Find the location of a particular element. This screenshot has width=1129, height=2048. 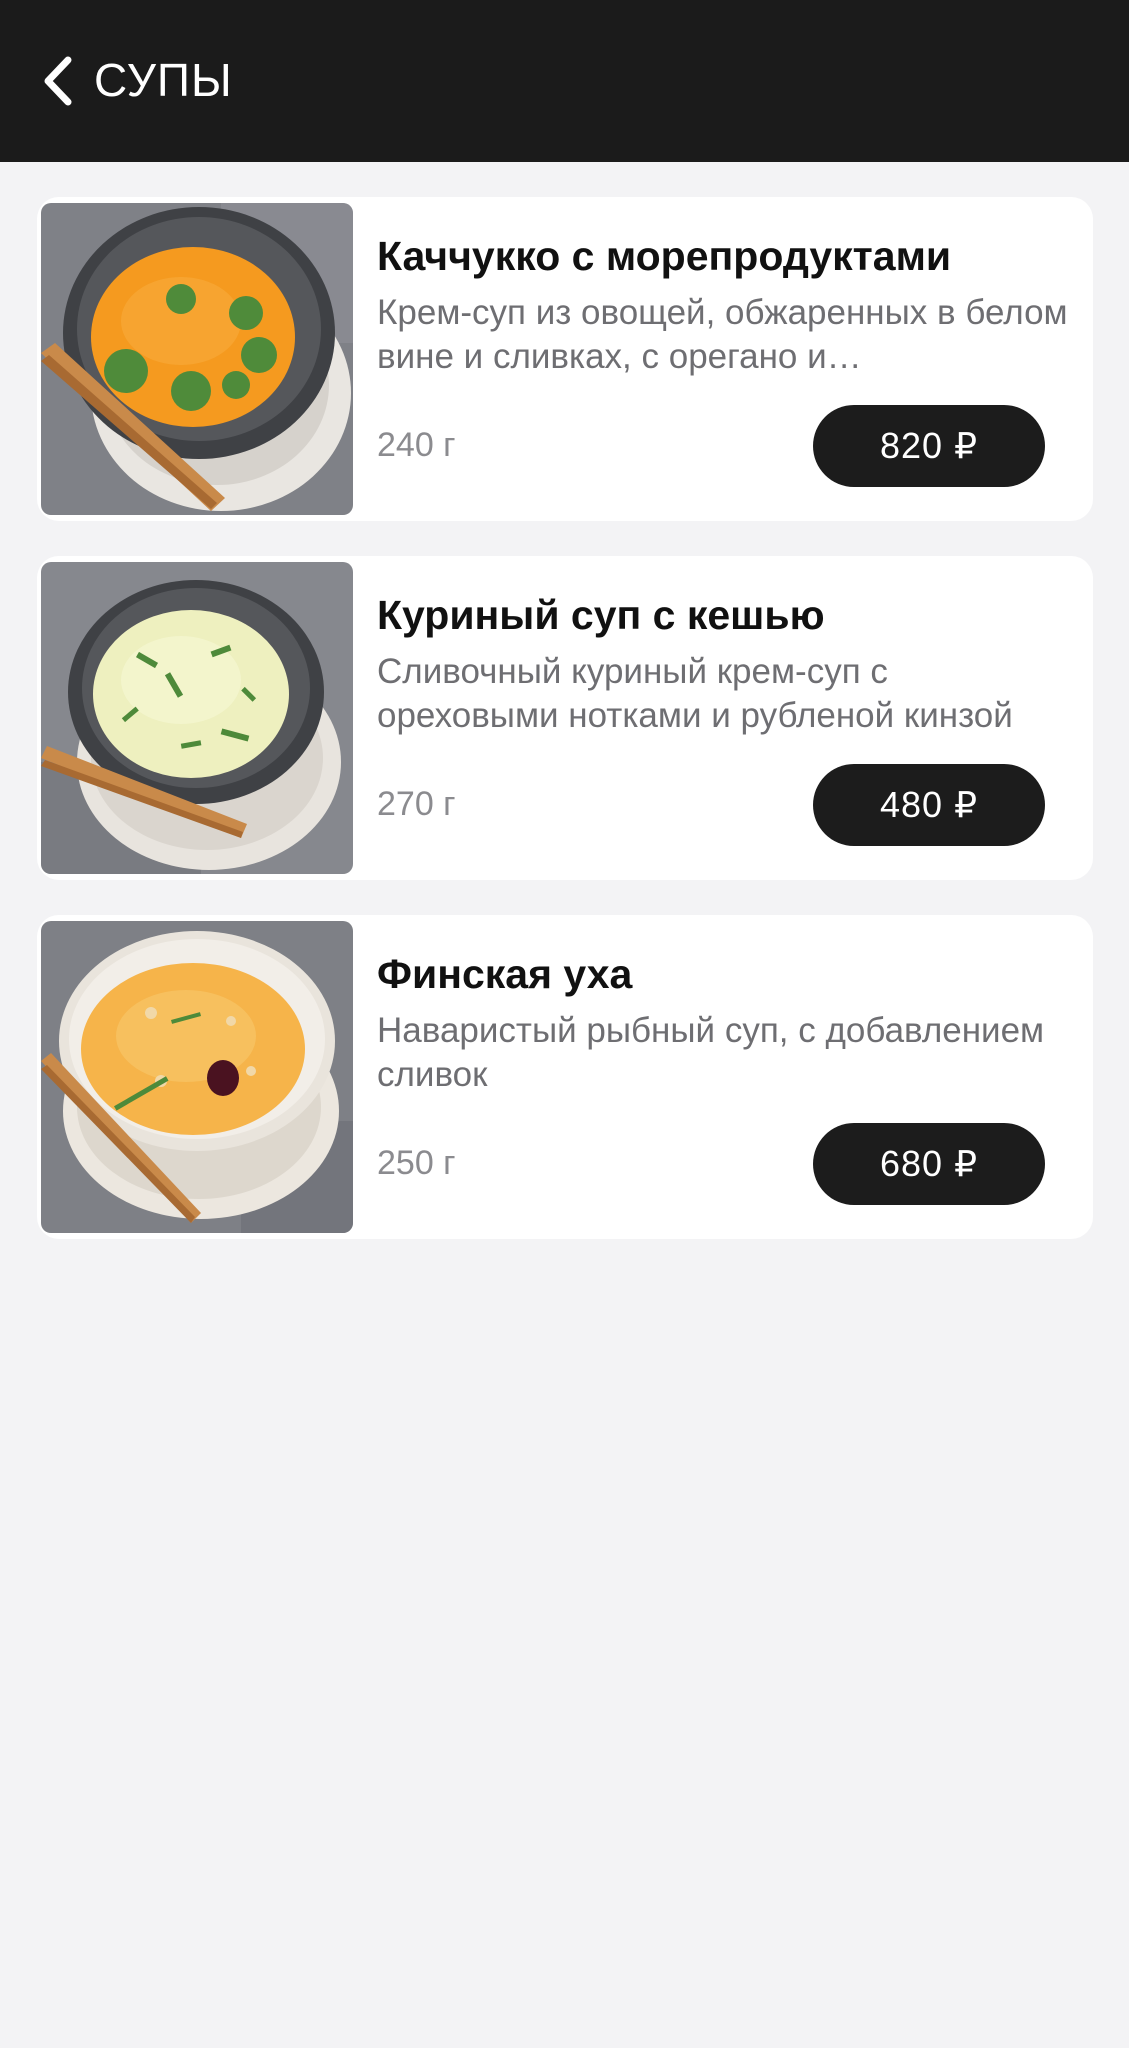

price-button: 480 ₽ is located at coordinates (929, 805).